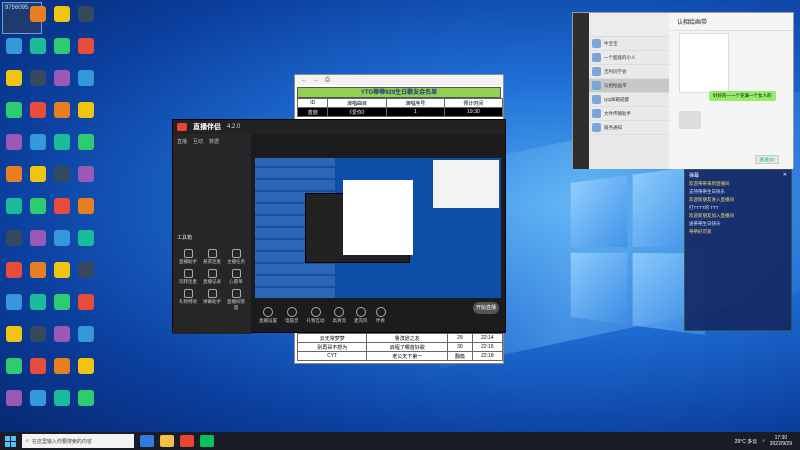 The height and width of the screenshot is (450, 800). Describe the element at coordinates (629, 58) in the screenshot. I see `chat-item: 一个超能的小人` at that location.